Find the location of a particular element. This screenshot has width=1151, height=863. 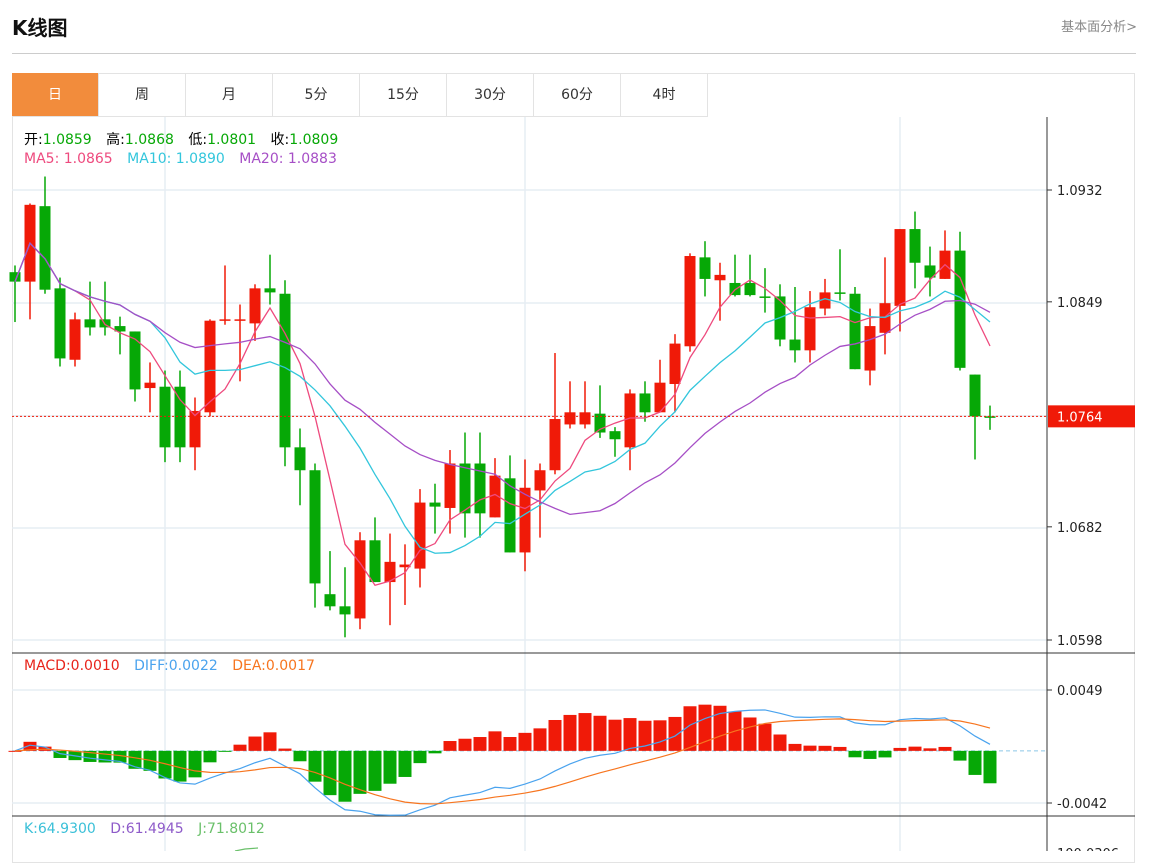

close-value: 1.0809 is located at coordinates (314, 140).